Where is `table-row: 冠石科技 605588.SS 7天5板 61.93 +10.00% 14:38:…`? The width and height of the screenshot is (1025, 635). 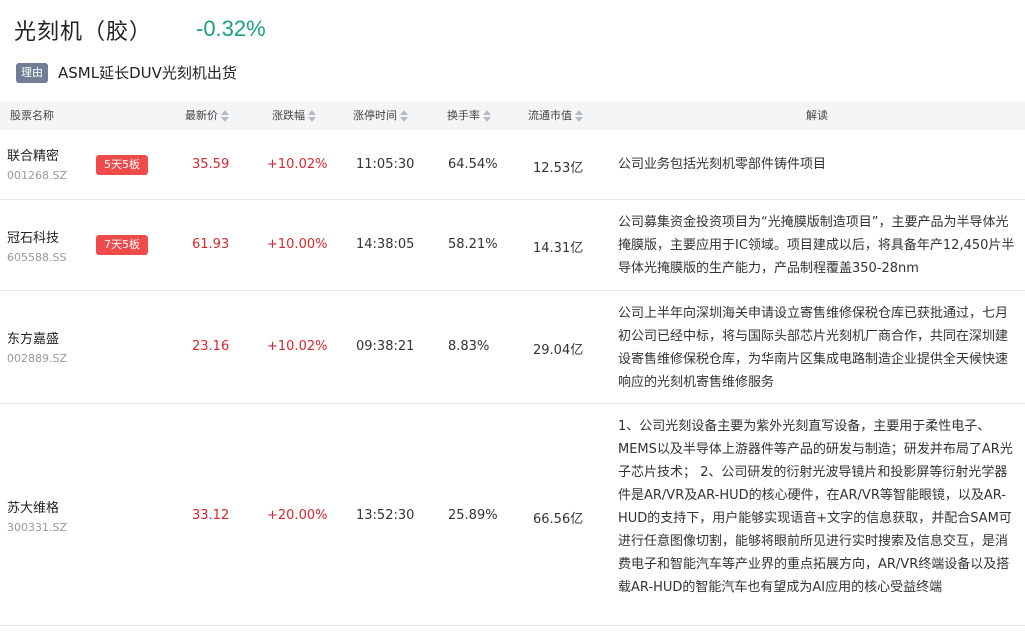 table-row: 冠石科技 605588.SS 7天5板 61.93 +10.00% 14:38:… is located at coordinates (512, 245).